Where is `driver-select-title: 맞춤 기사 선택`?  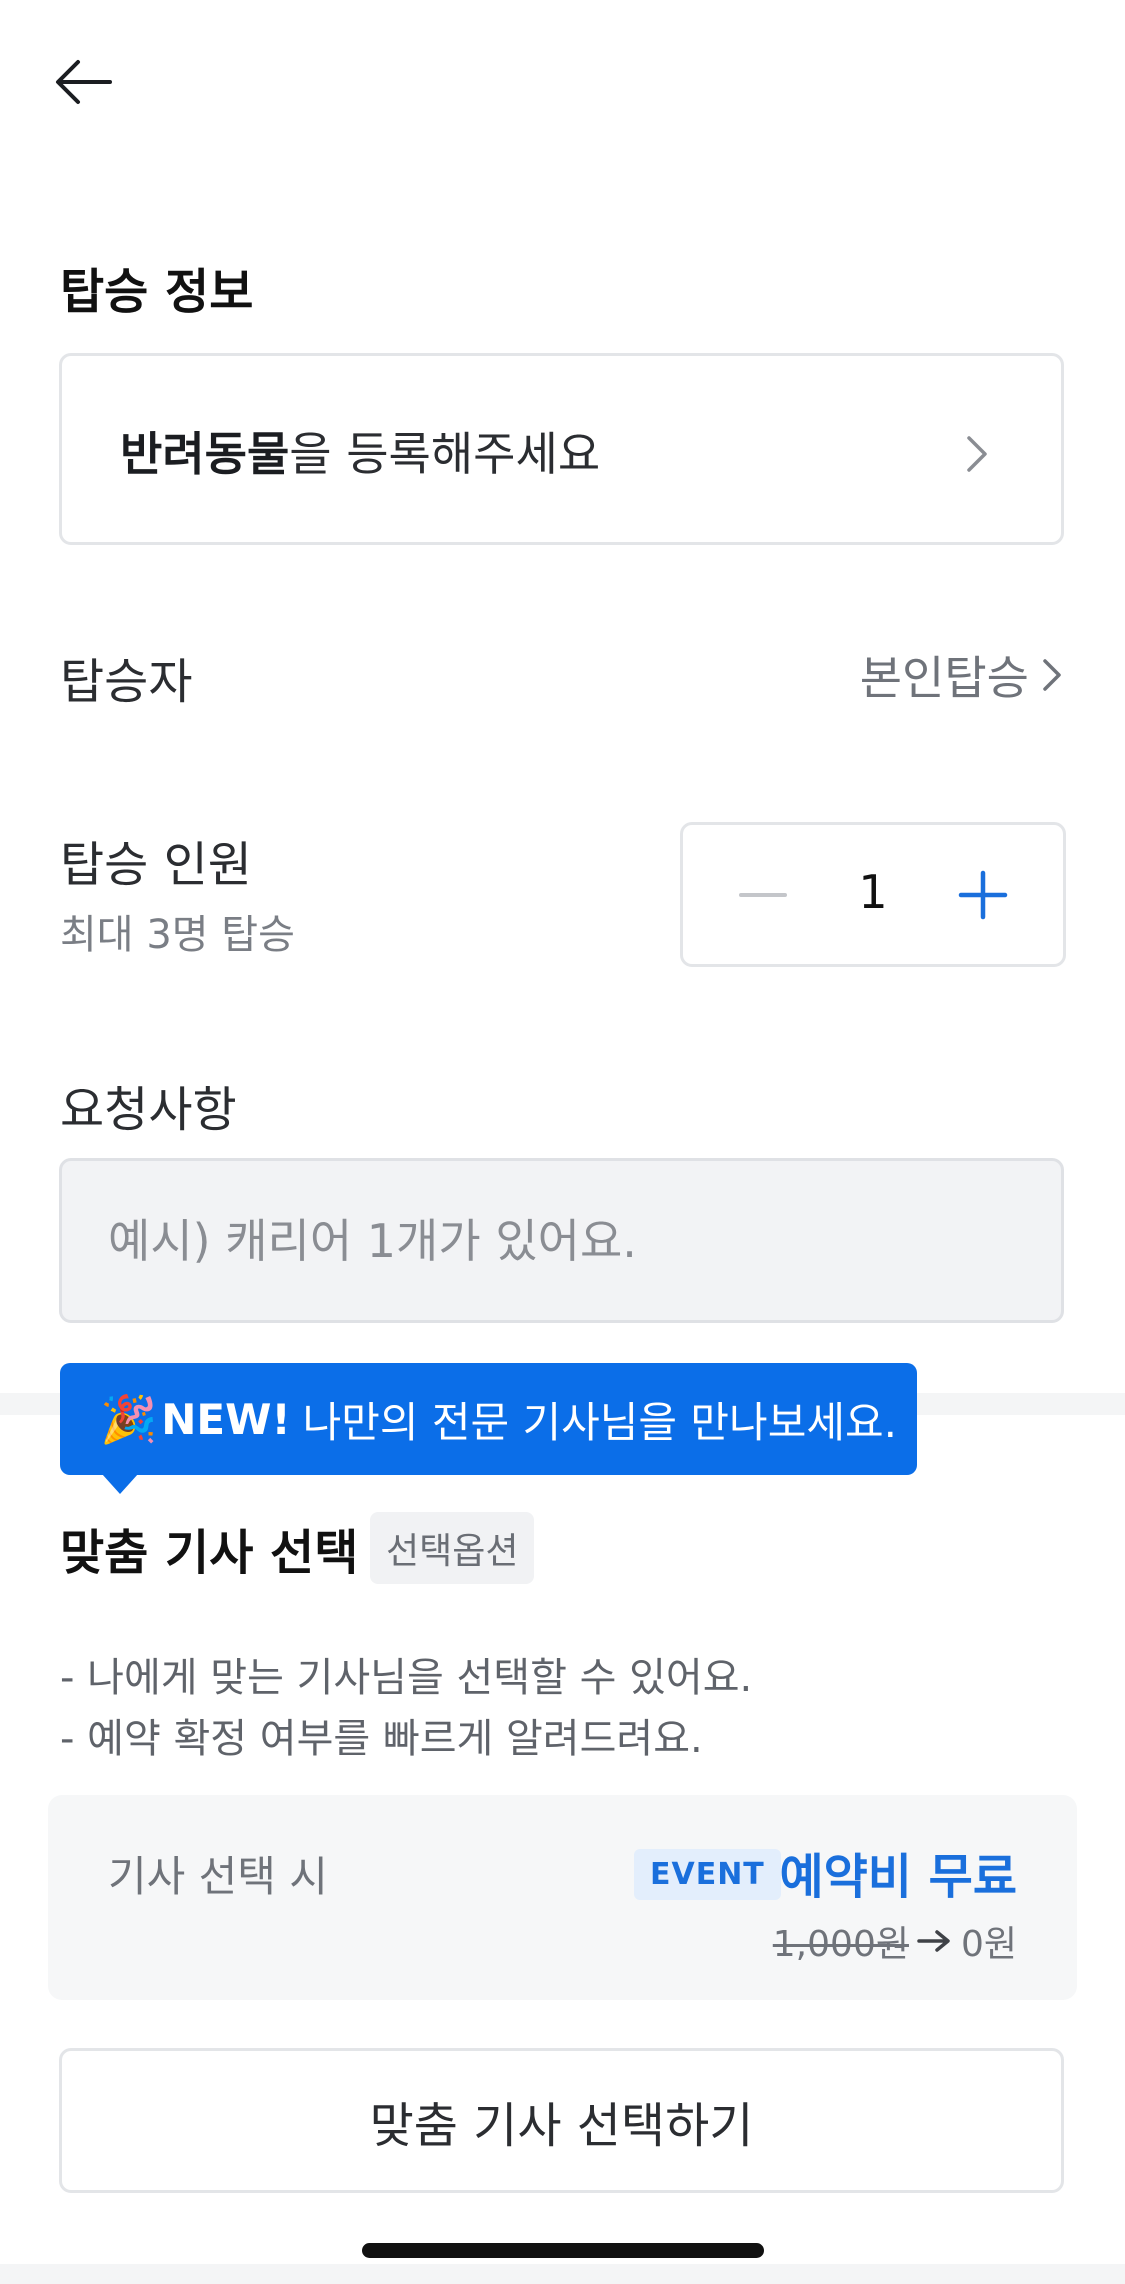 driver-select-title: 맞춤 기사 선택 is located at coordinates (209, 1553).